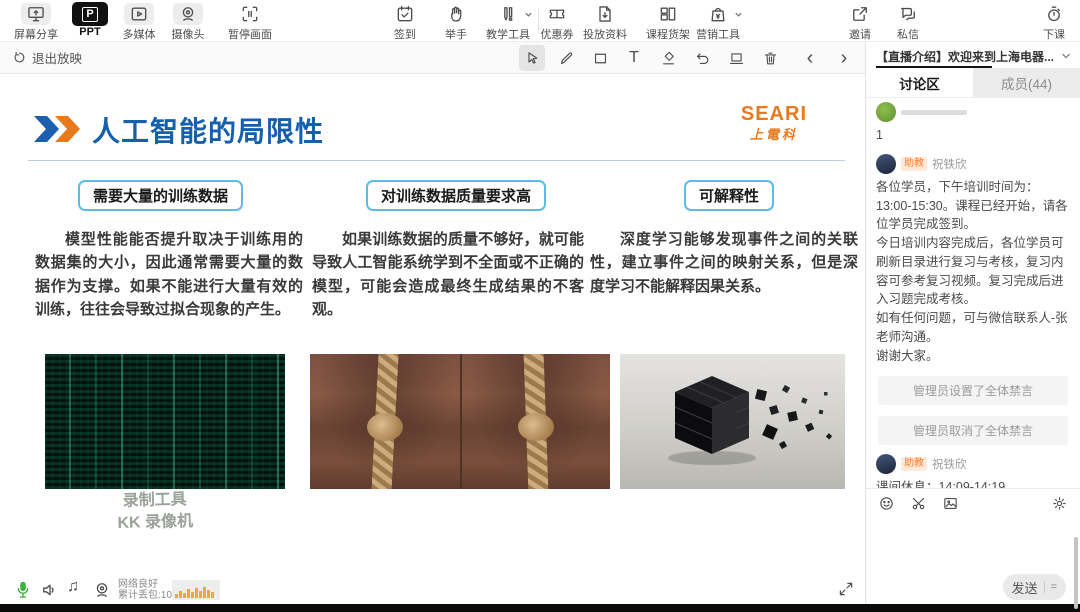 The image size is (1080, 612). Describe the element at coordinates (702, 58) in the screenshot. I see `undo-button` at that location.